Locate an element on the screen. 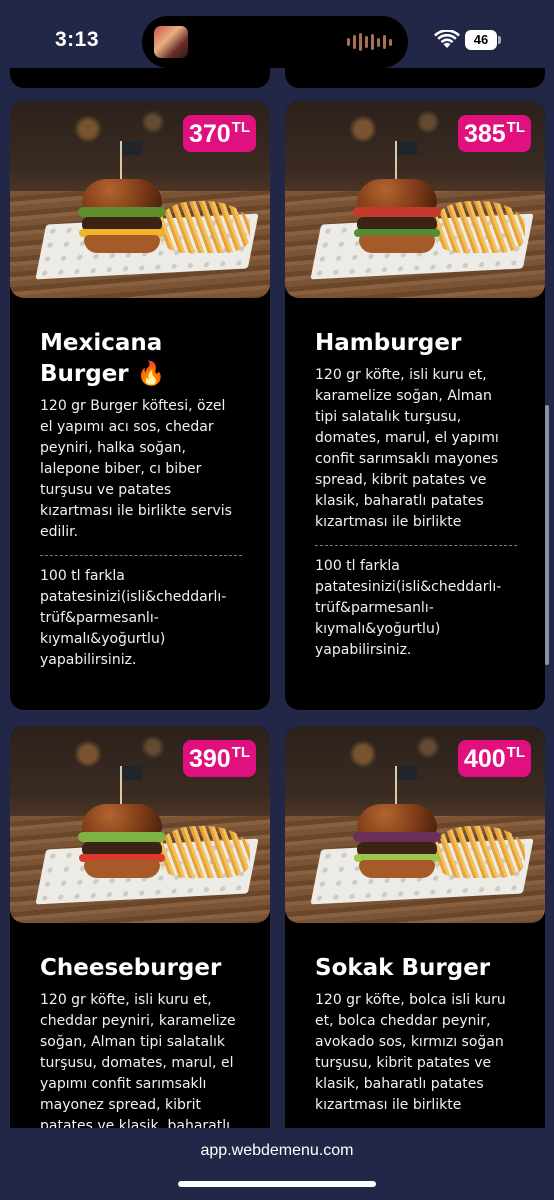 The image size is (554, 1200). price-badge: 390TL is located at coordinates (219, 758).